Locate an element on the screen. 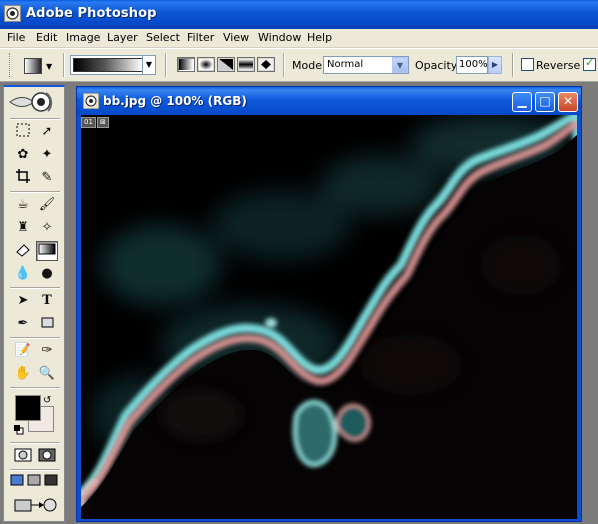  magic-wand-icon: ✦ is located at coordinates (47, 155).